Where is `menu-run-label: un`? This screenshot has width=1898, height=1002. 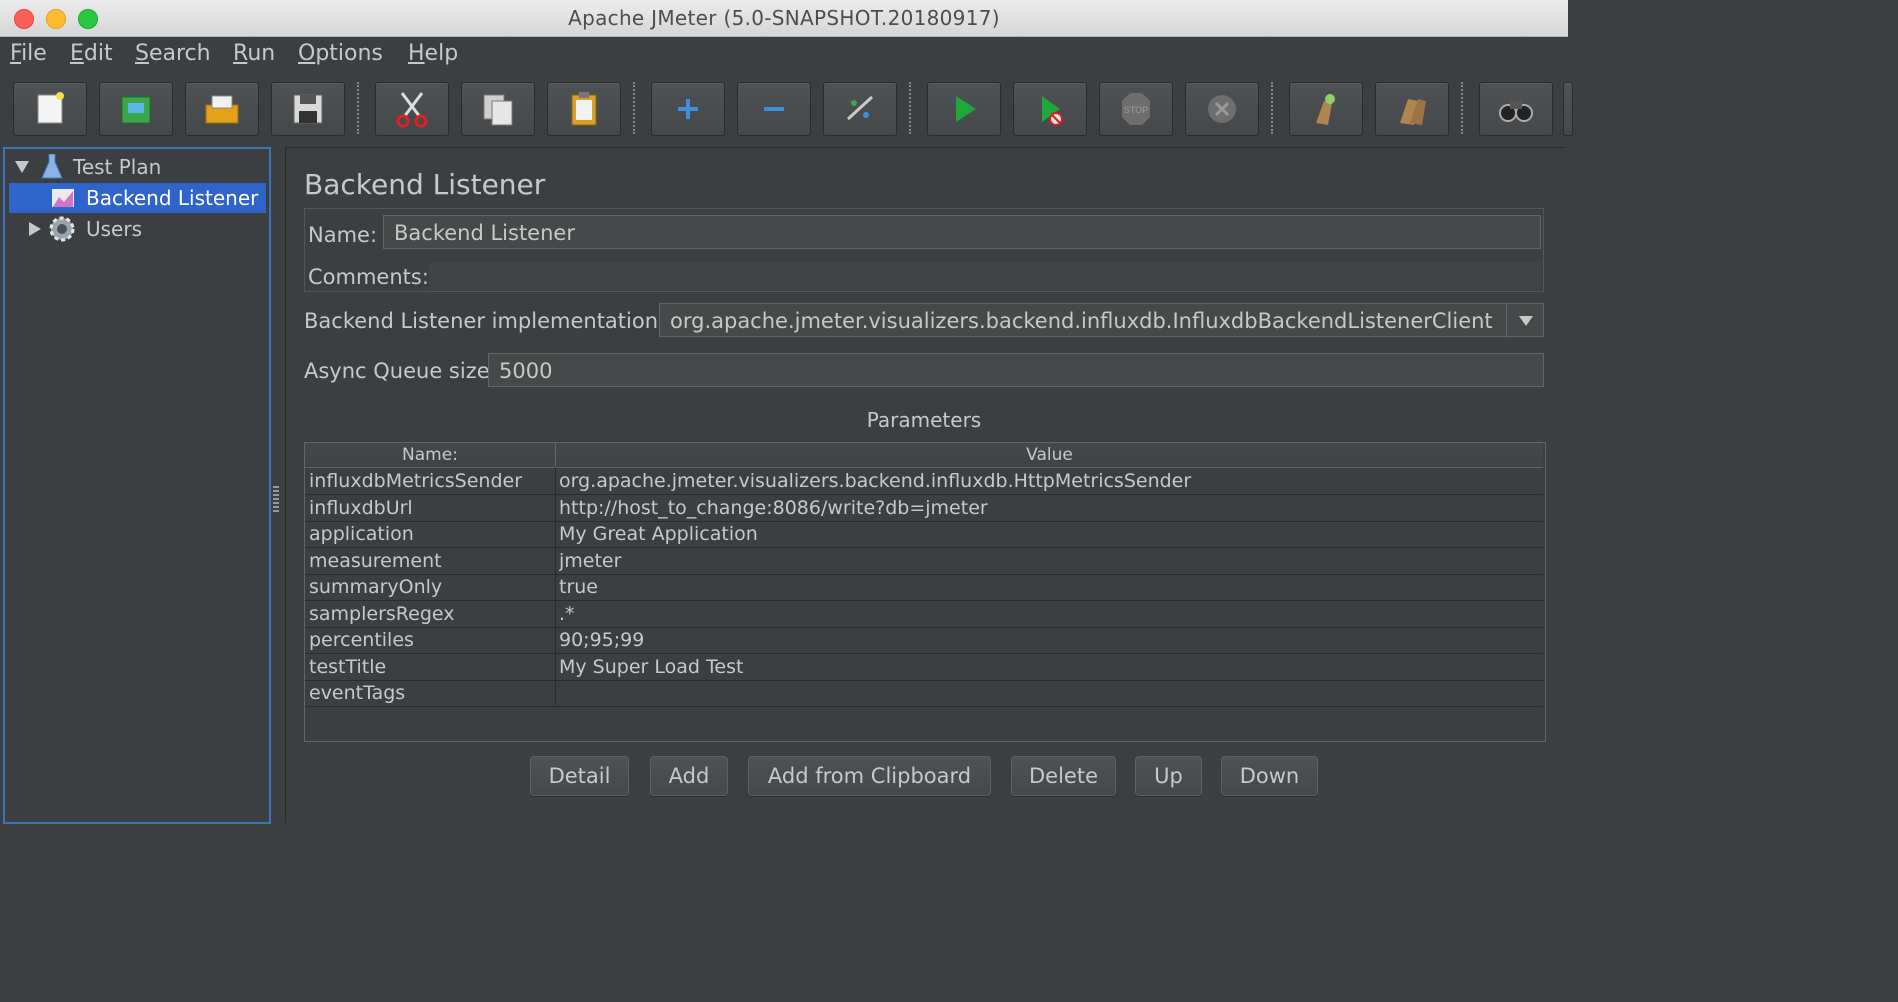
menu-run-label: un is located at coordinates (261, 53).